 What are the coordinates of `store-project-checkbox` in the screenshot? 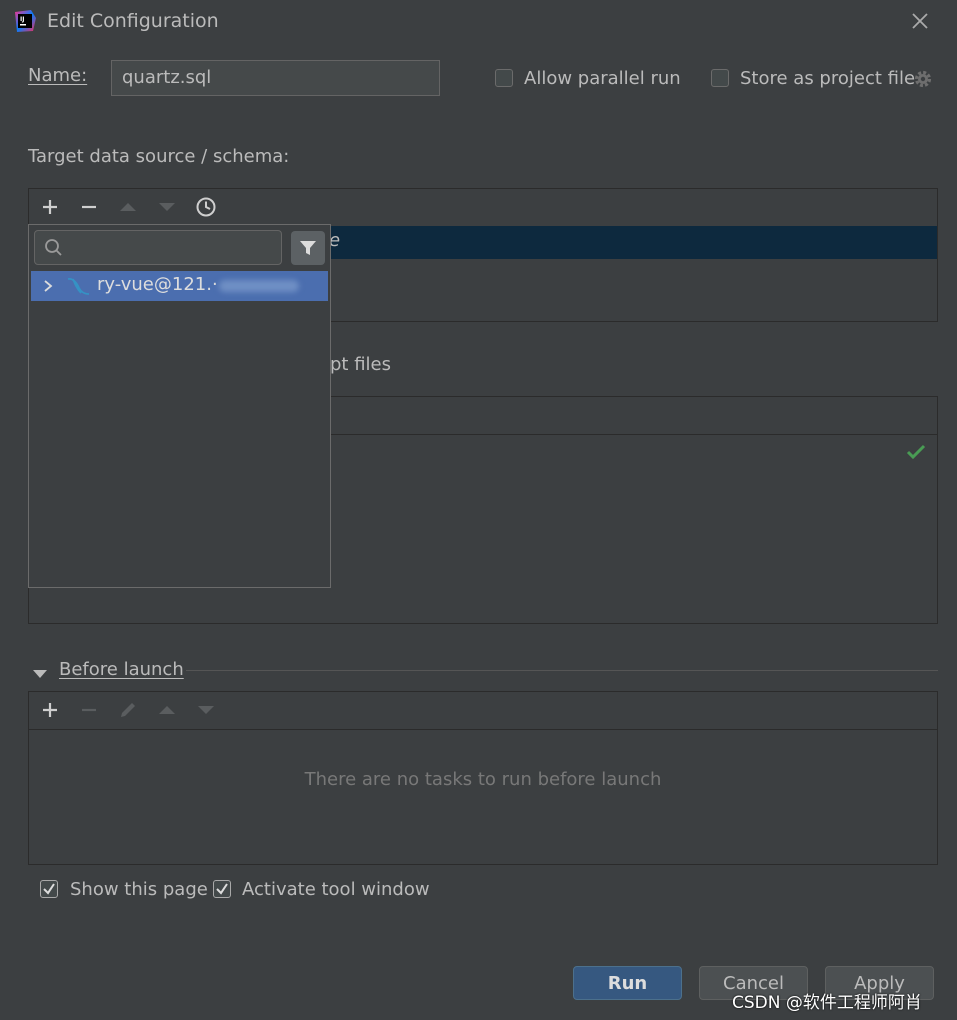 It's located at (720, 78).